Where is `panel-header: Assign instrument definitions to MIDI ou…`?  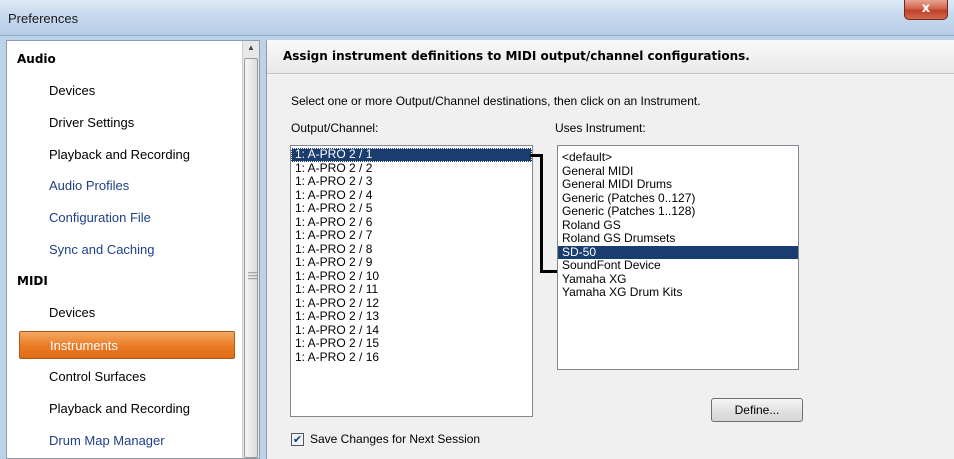
panel-header: Assign instrument definitions to MIDI ou… is located at coordinates (610, 57).